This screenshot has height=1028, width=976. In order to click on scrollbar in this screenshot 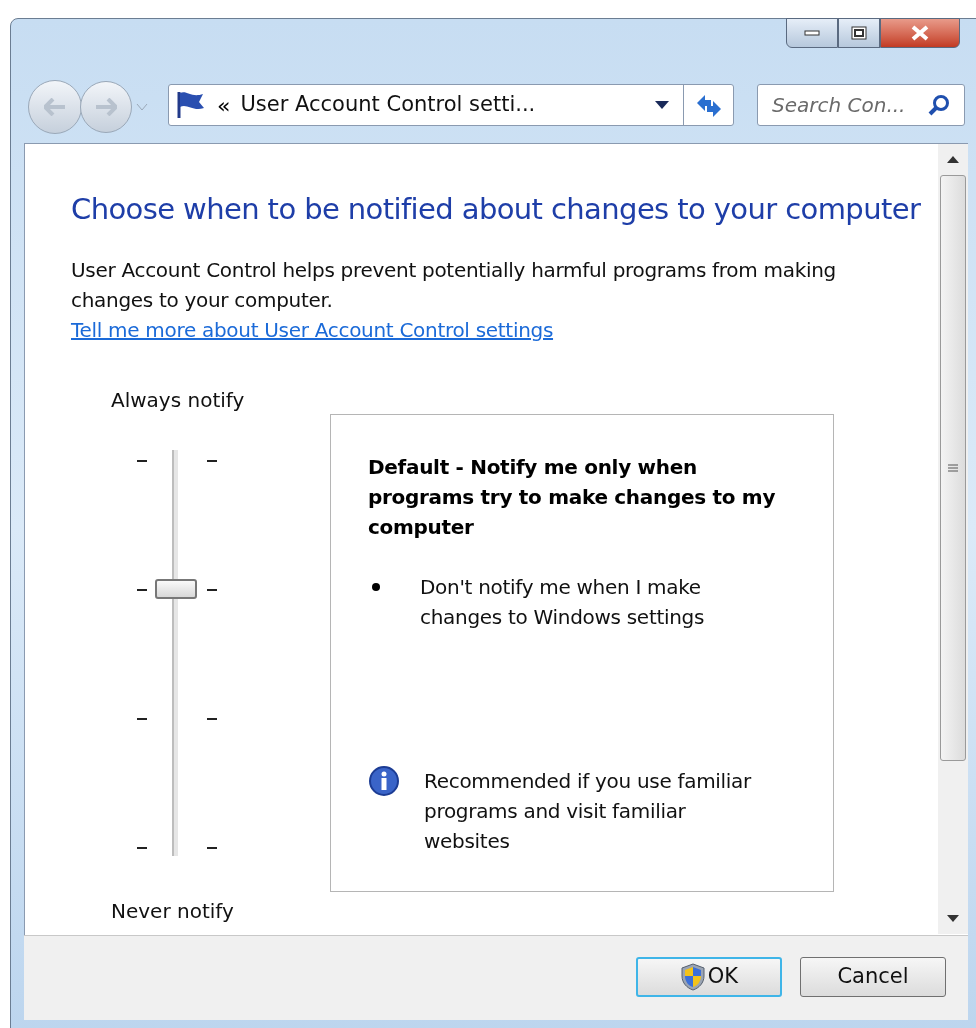, I will do `click(953, 539)`.